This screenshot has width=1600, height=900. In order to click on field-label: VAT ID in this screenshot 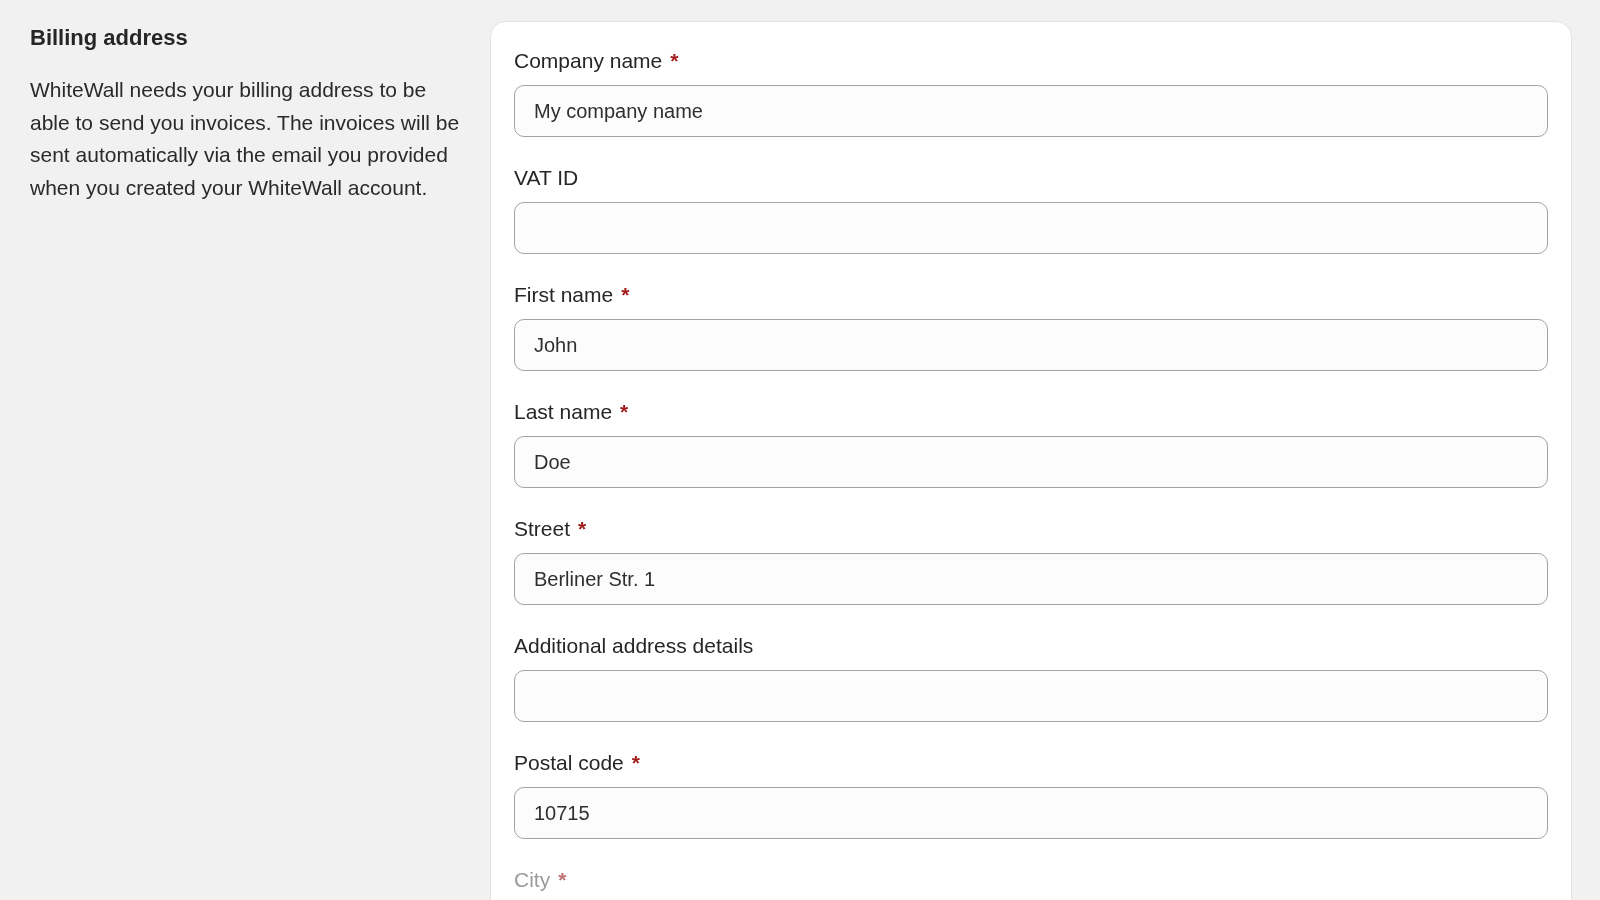, I will do `click(546, 178)`.